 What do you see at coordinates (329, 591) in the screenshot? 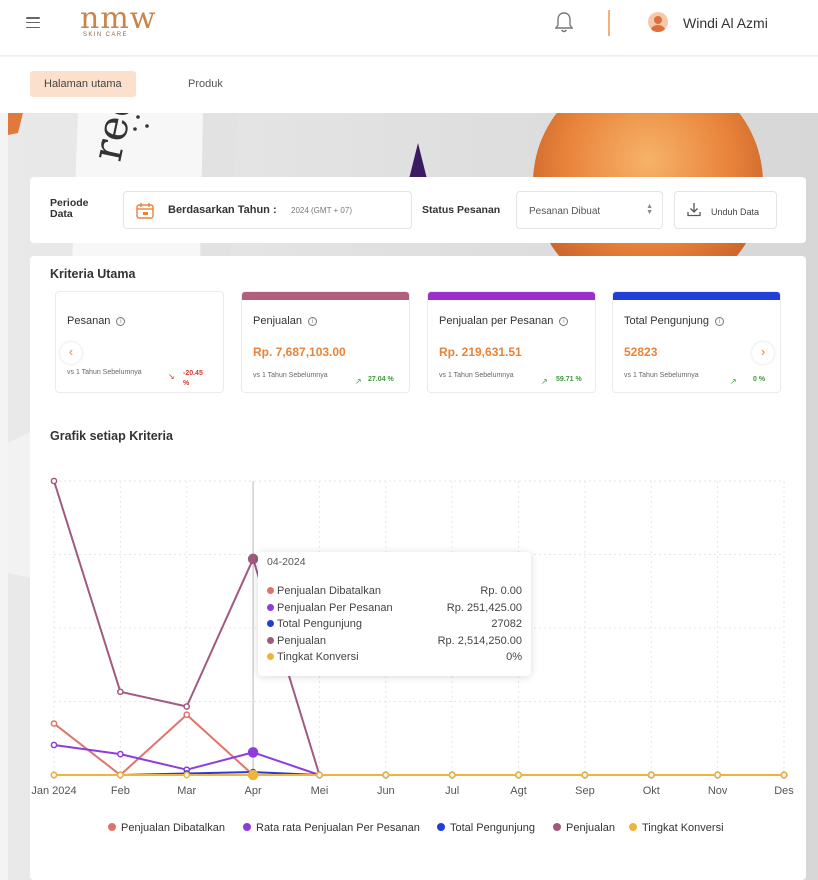
I see `tooltip-label: Penjualan Dibatalkan` at bounding box center [329, 591].